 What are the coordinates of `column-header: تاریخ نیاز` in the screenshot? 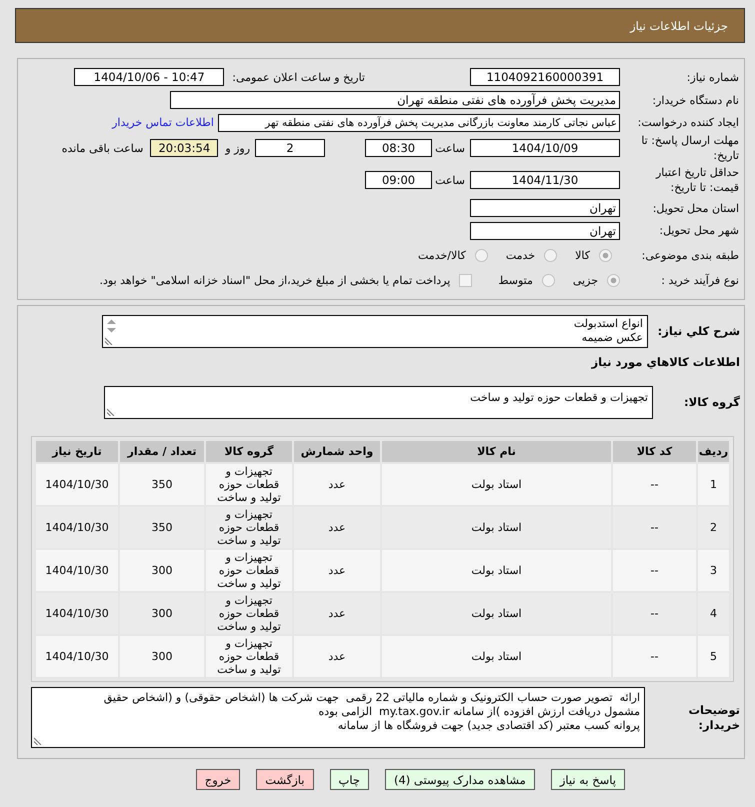 It's located at (77, 451).